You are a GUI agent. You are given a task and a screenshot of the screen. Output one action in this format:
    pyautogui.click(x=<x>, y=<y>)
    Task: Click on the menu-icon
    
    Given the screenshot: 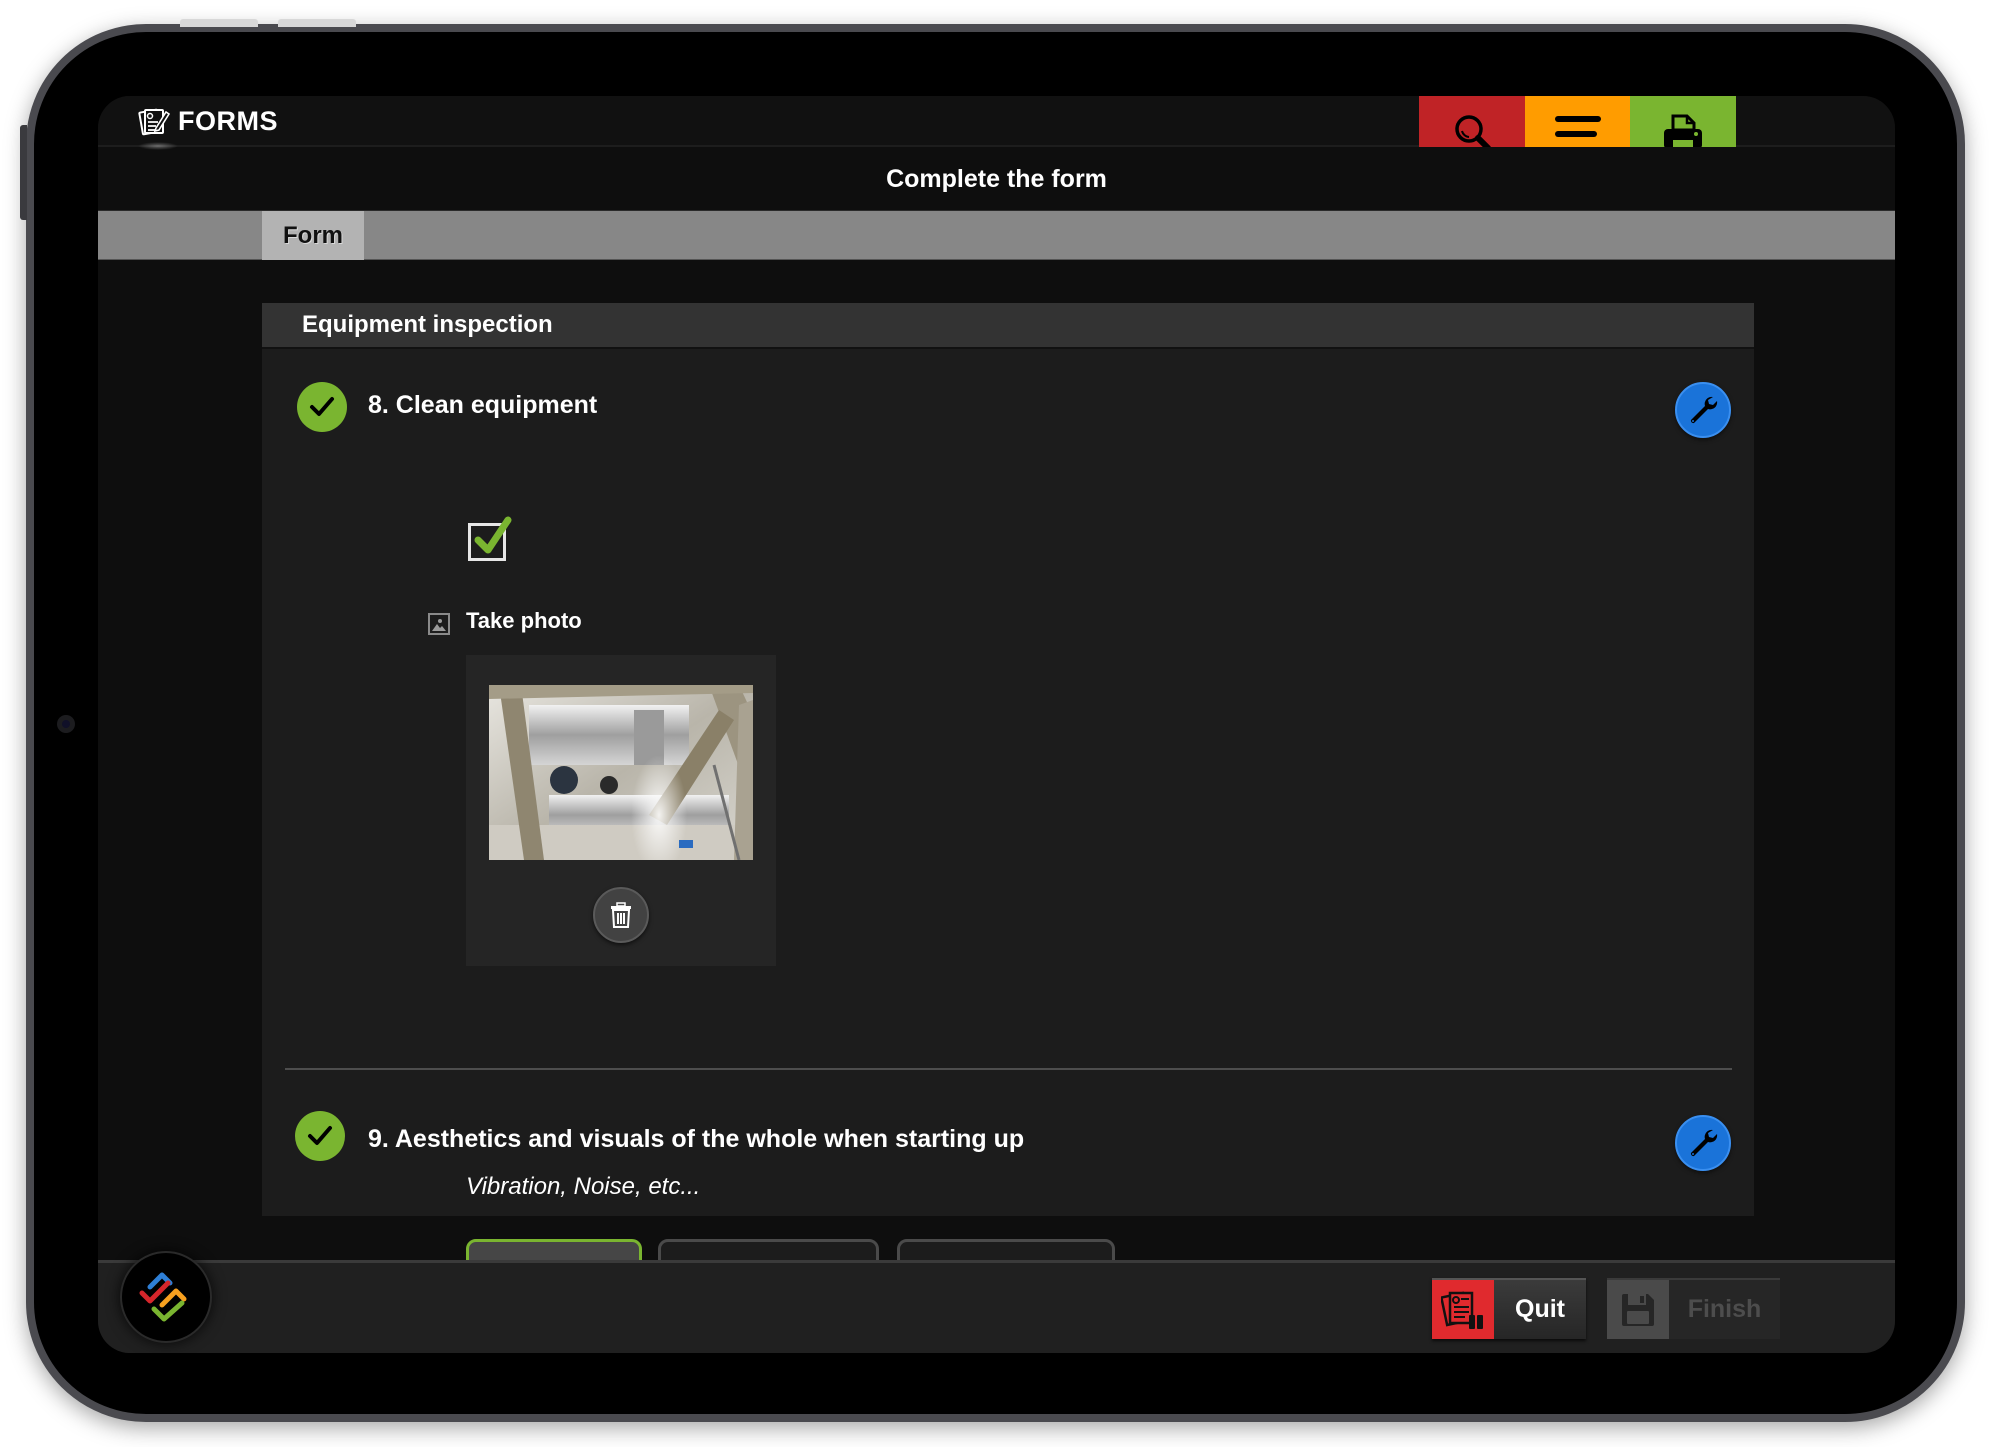 What is the action you would take?
    pyautogui.click(x=1578, y=126)
    